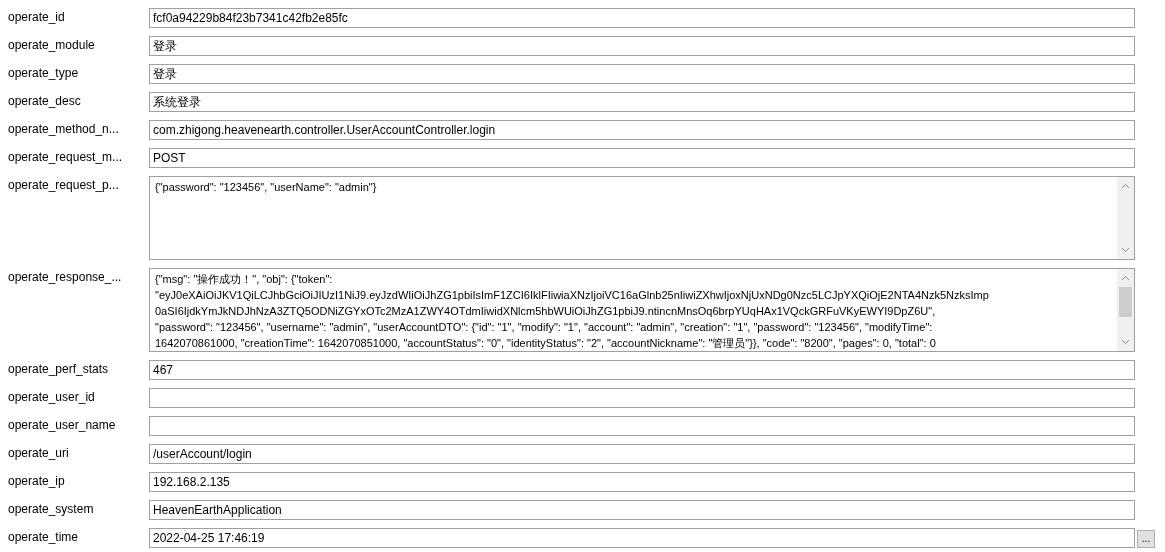 Image resolution: width=1165 pixels, height=552 pixels. I want to click on scrollbar-thumb, so click(1125, 302).